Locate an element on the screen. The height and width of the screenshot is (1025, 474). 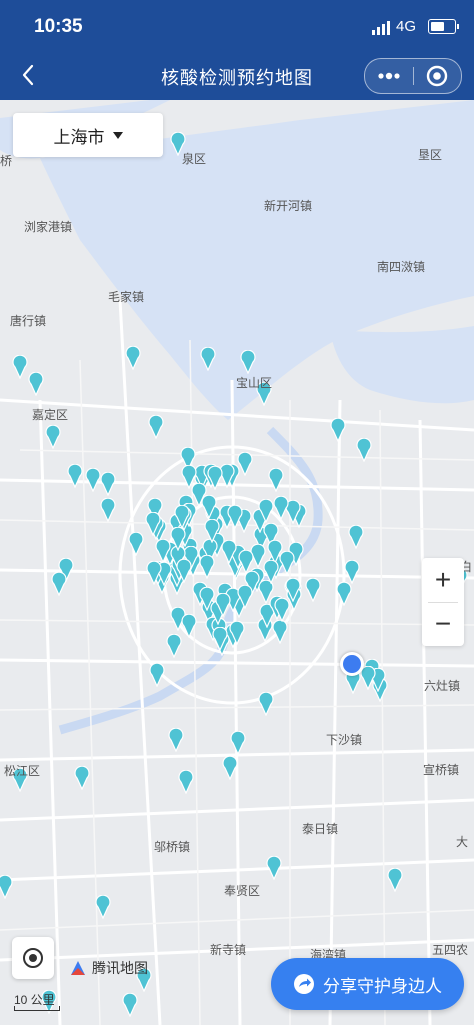
place-label: 松江区 is located at coordinates (22, 771).